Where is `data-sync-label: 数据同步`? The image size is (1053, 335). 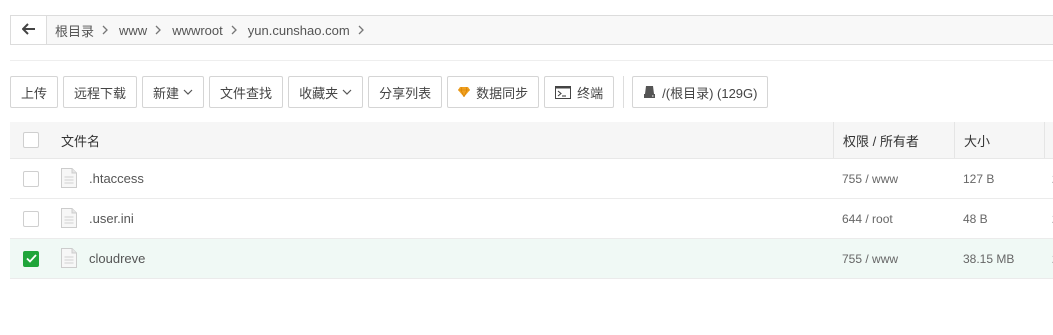 data-sync-label: 数据同步 is located at coordinates (502, 93).